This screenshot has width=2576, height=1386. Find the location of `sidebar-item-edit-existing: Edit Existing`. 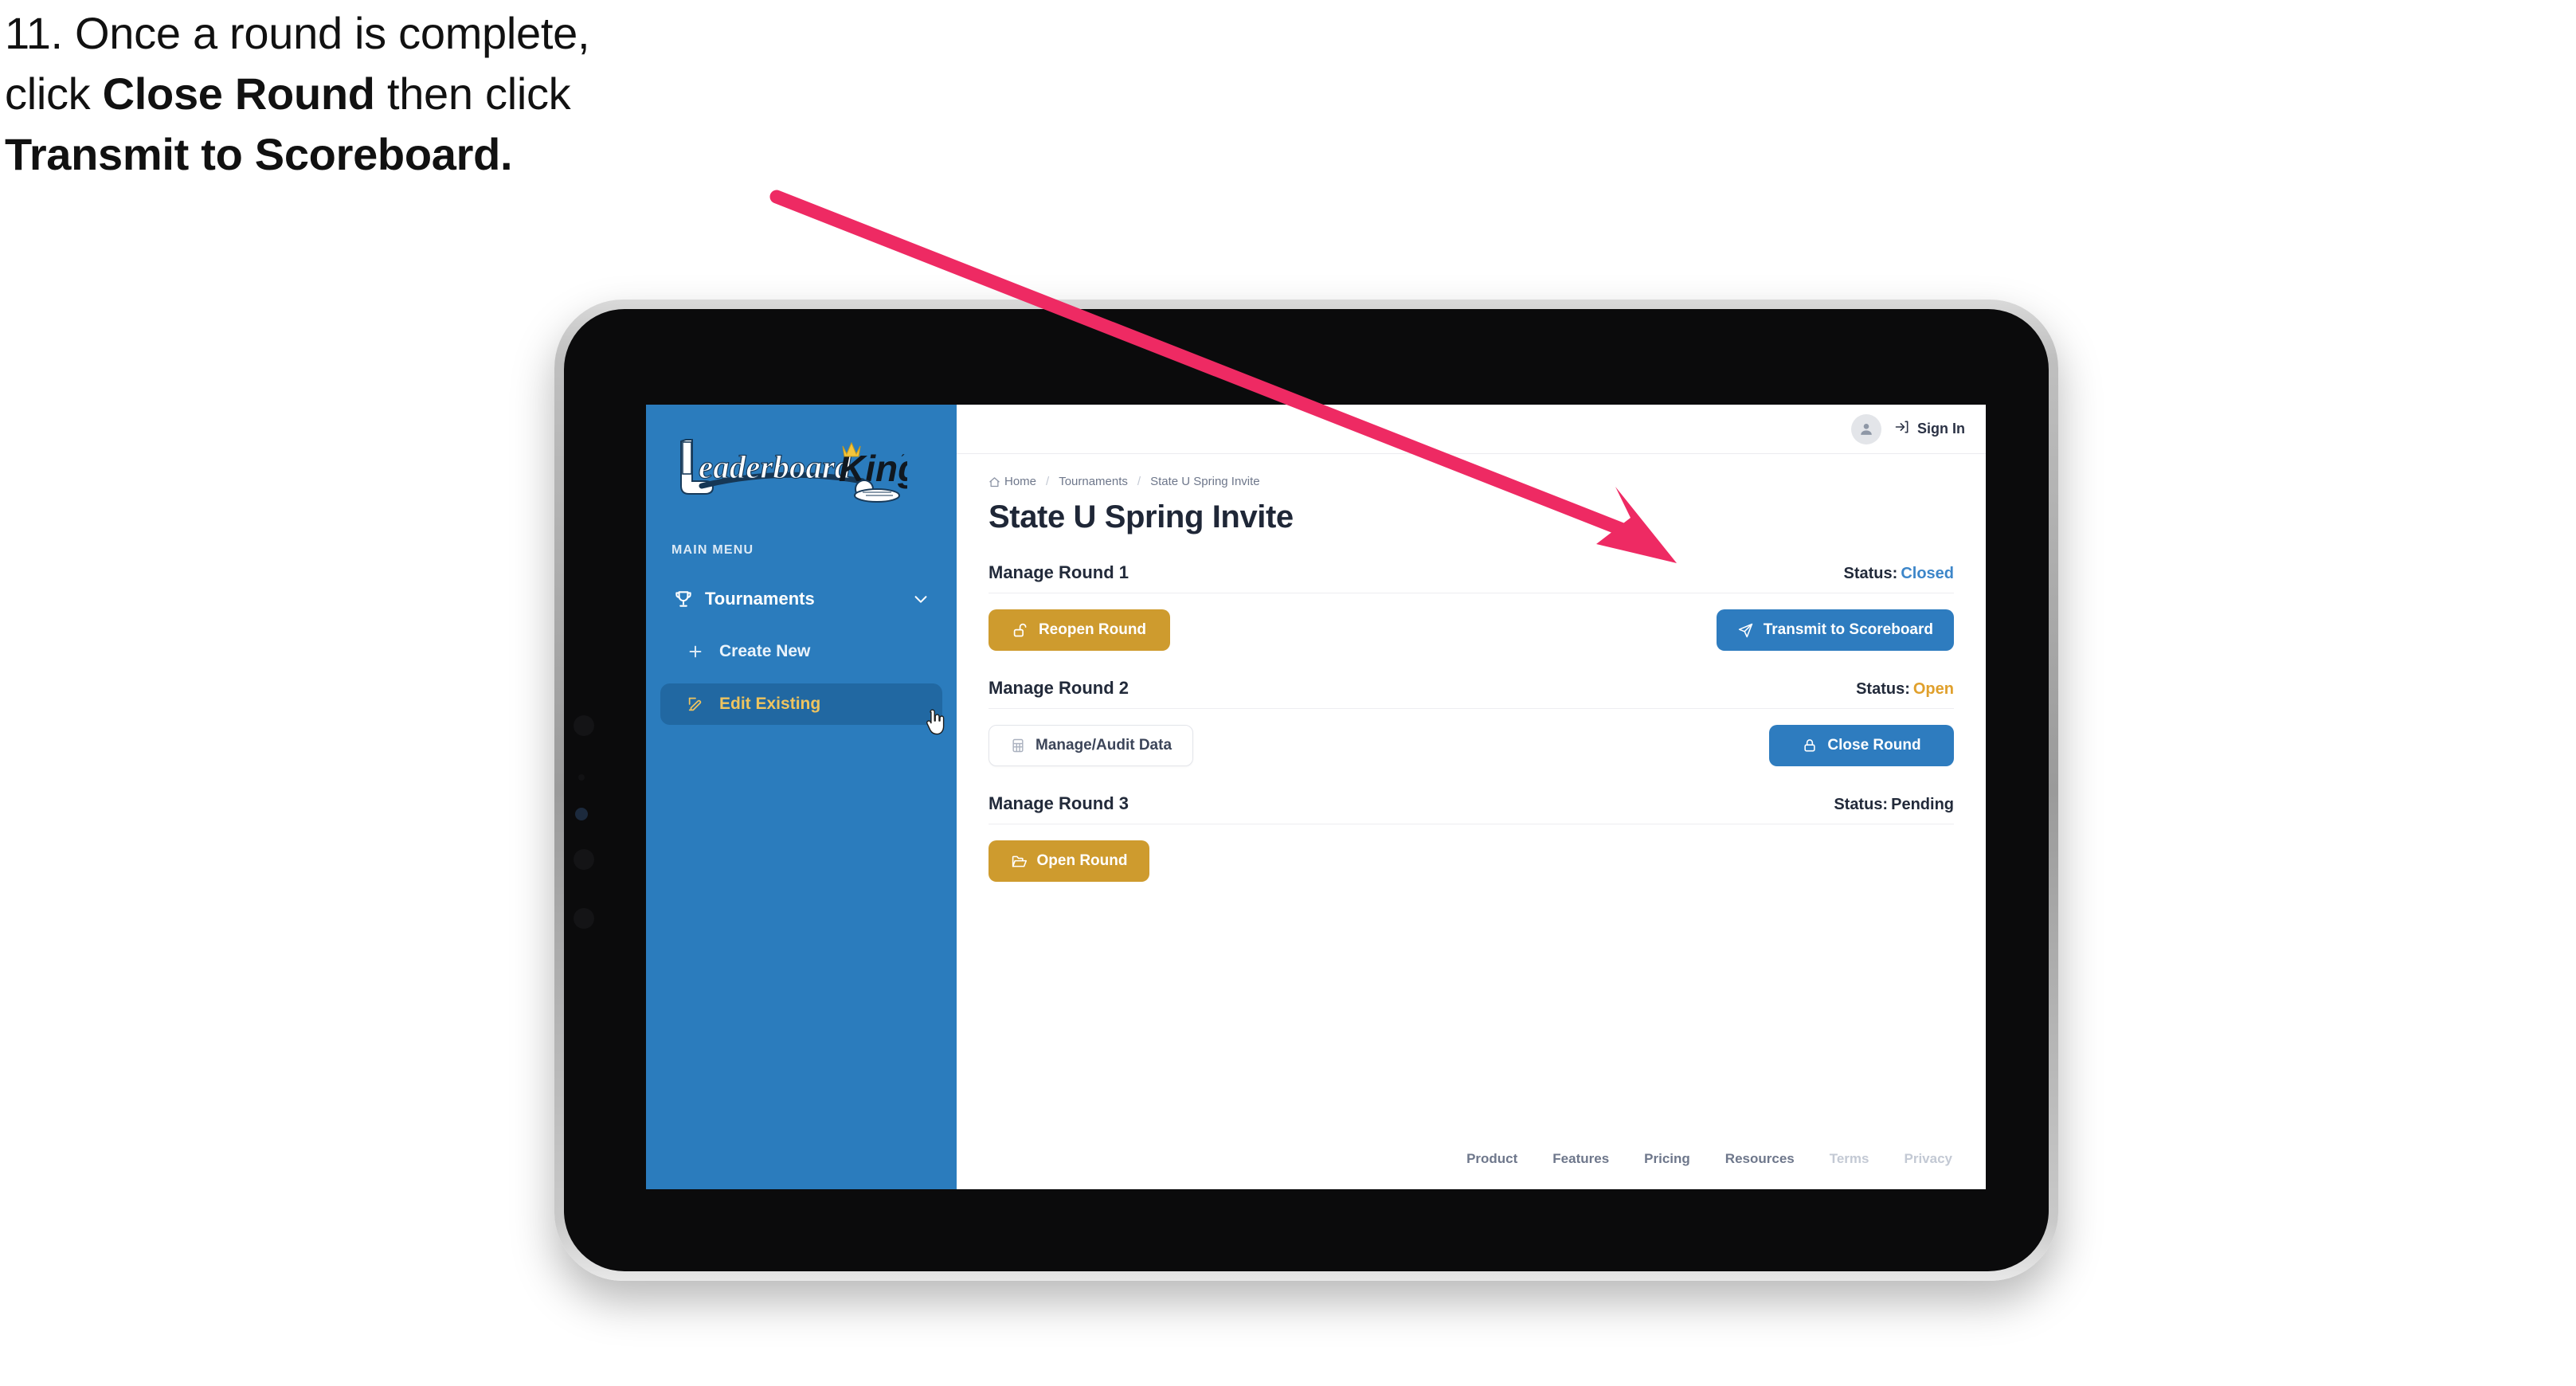

sidebar-item-edit-existing: Edit Existing is located at coordinates (801, 704).